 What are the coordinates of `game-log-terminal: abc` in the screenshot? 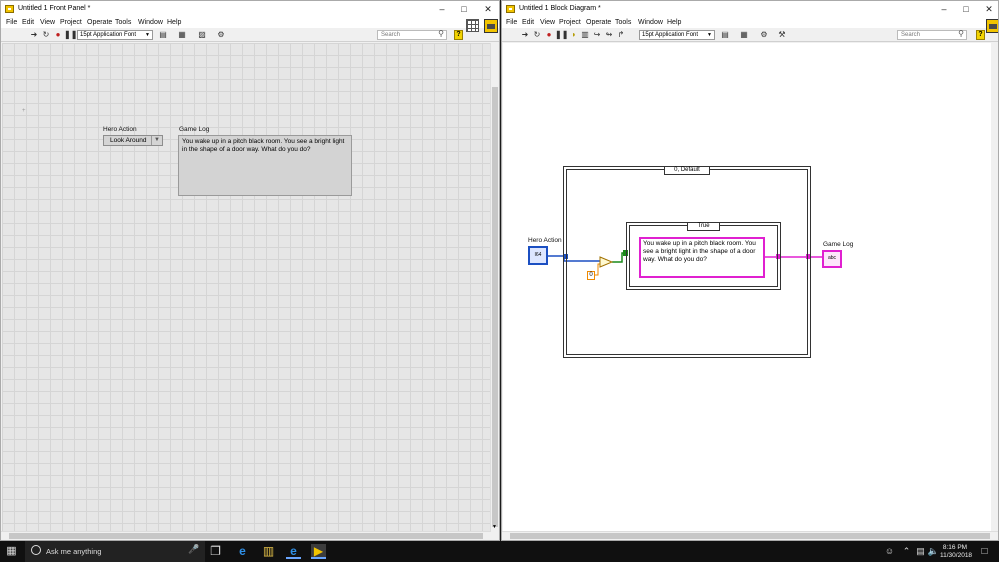 It's located at (832, 259).